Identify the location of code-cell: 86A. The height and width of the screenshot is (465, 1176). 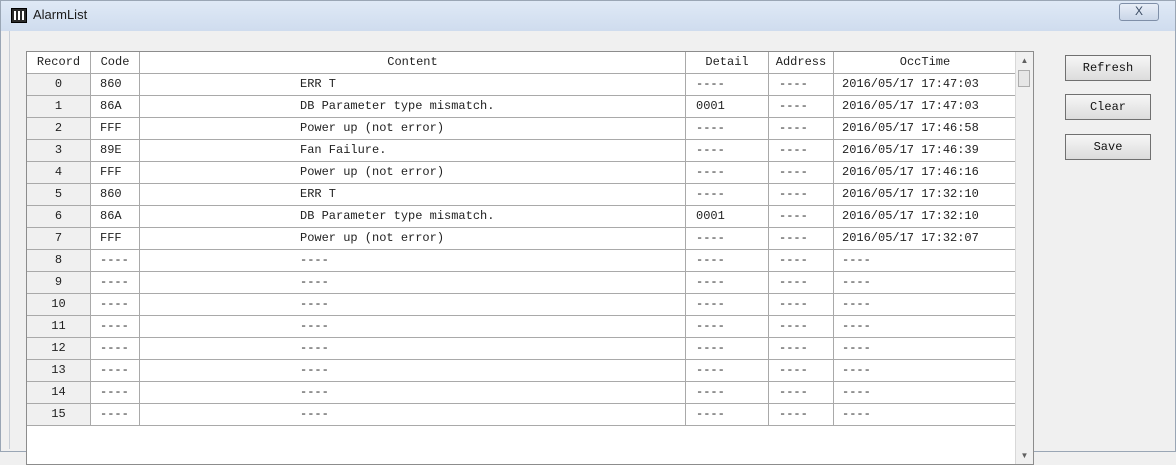
(115, 217).